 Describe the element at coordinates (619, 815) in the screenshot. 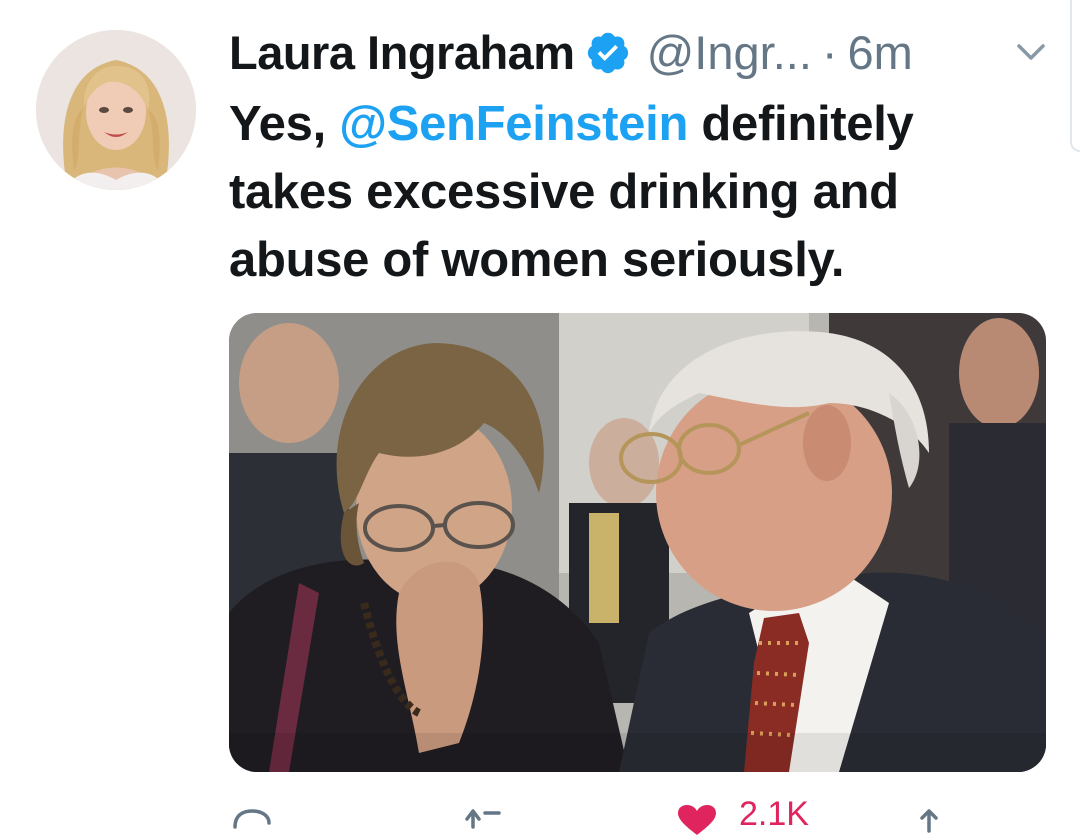

I see `tweet-actions: 2.1K` at that location.